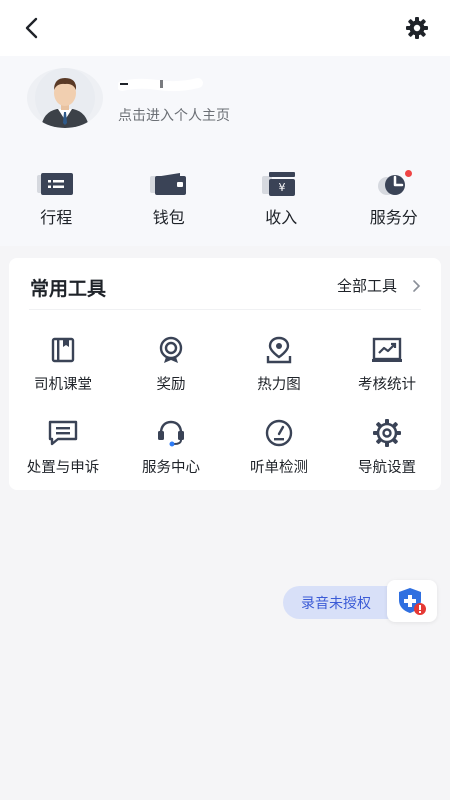 The height and width of the screenshot is (800, 450). What do you see at coordinates (169, 184) in the screenshot?
I see `wallet-icon` at bounding box center [169, 184].